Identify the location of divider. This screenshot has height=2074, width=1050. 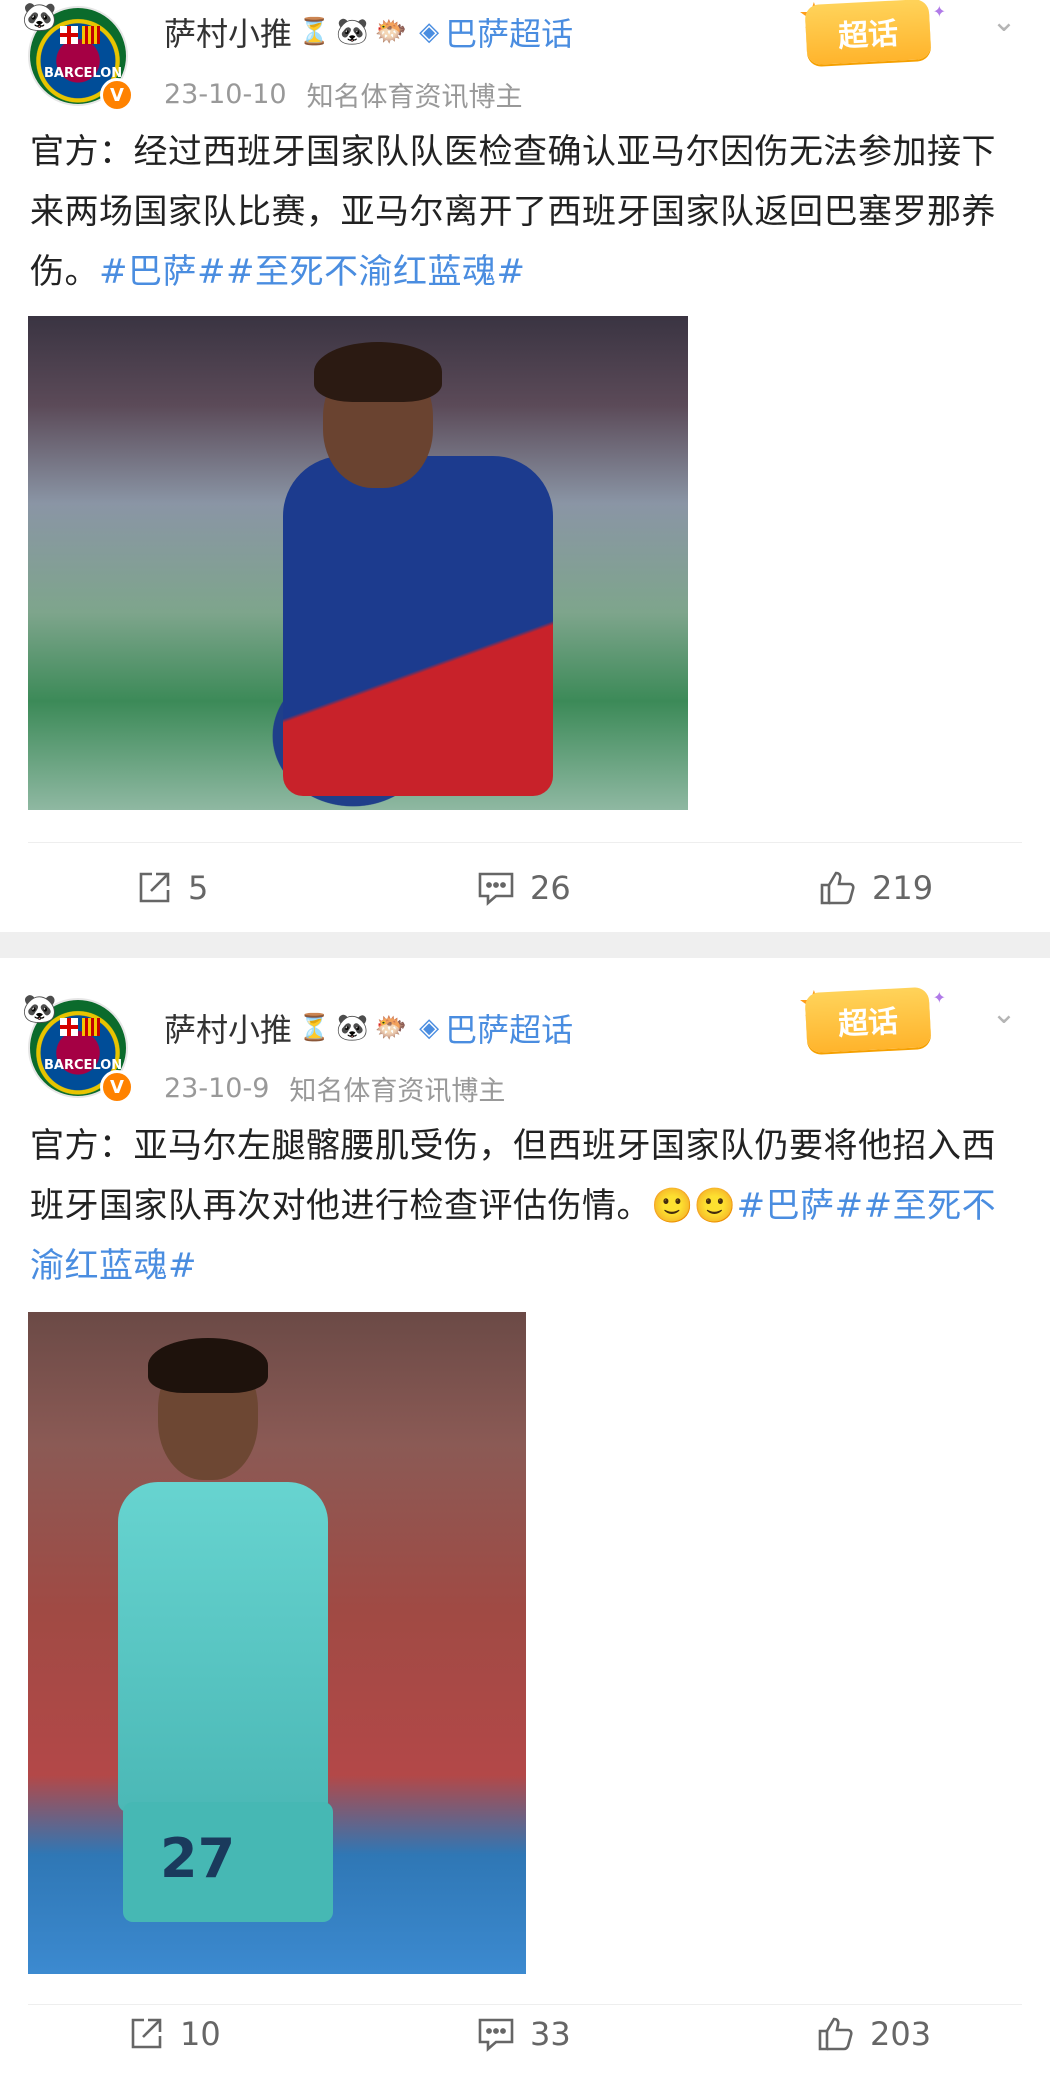
(525, 842).